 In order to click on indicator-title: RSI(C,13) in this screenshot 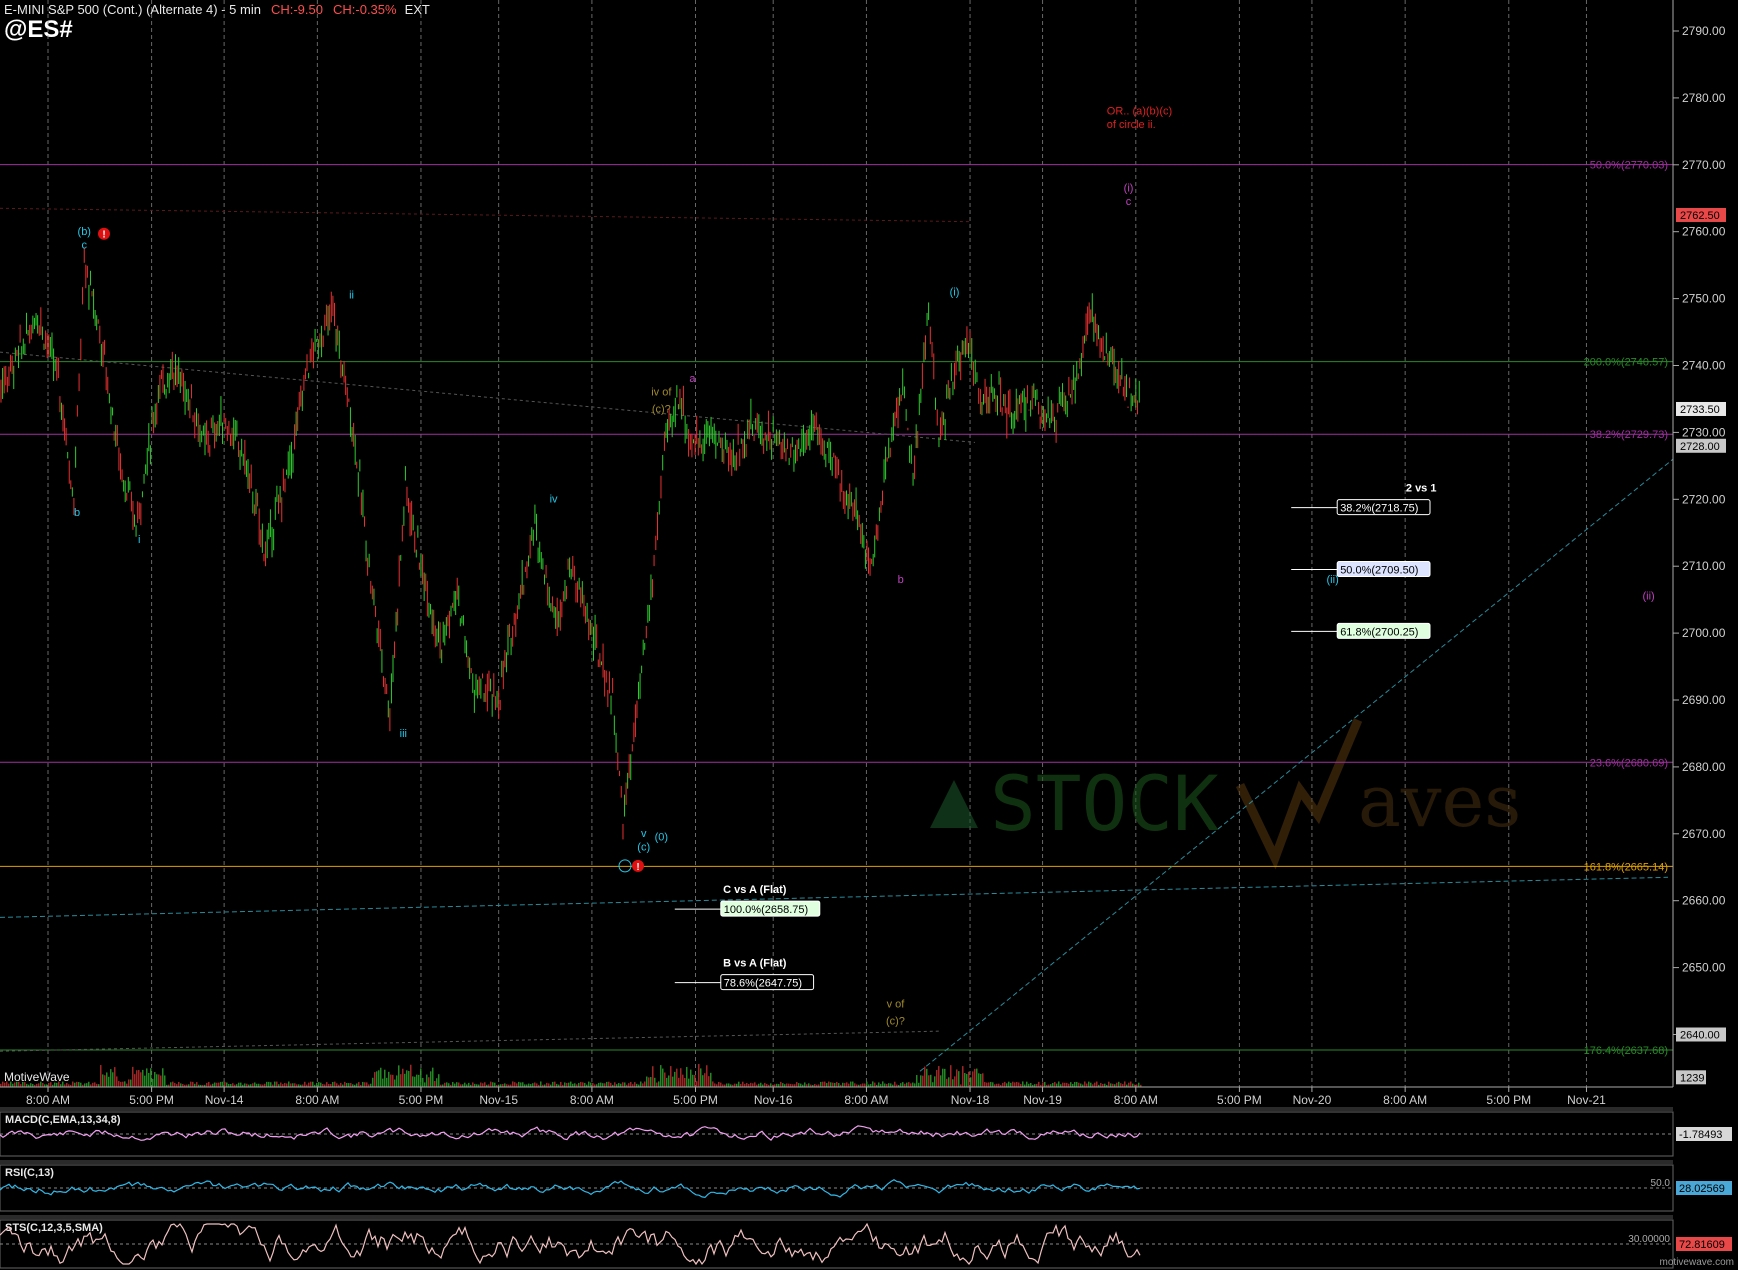, I will do `click(29, 1173)`.